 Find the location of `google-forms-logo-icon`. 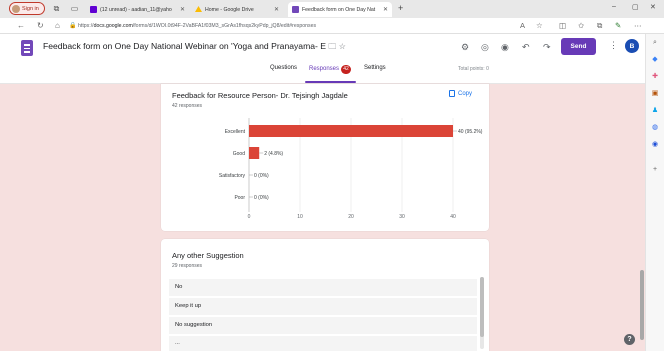

google-forms-logo-icon is located at coordinates (27, 48).